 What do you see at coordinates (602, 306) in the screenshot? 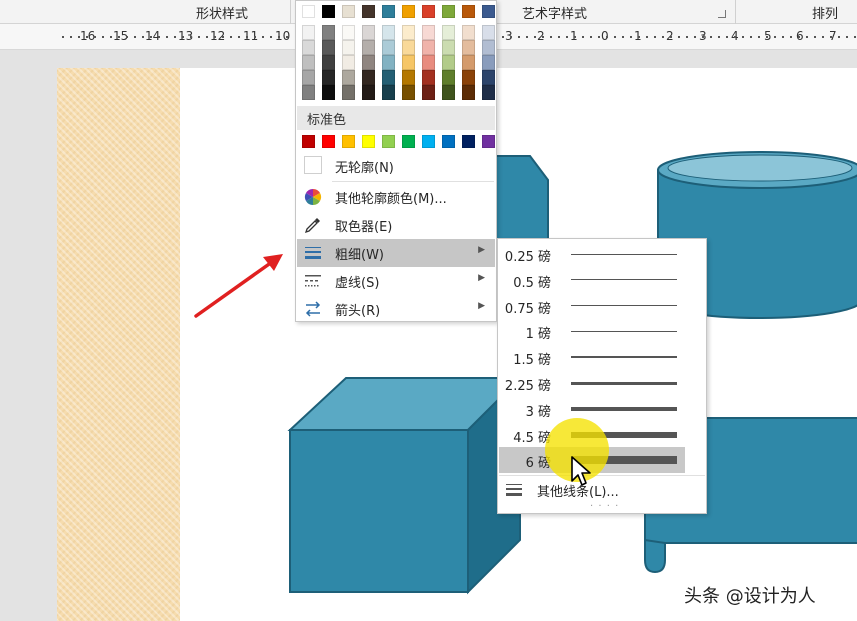
I see `weight-option: 0.75 磅` at bounding box center [602, 306].